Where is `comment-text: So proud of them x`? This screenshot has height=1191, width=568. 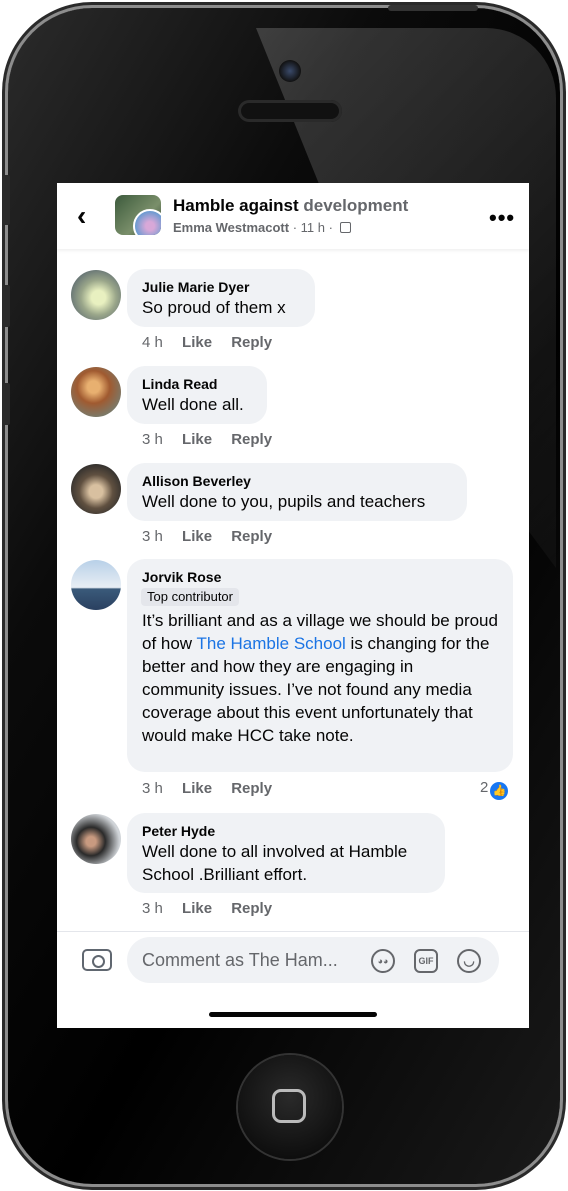 comment-text: So proud of them x is located at coordinates (214, 307).